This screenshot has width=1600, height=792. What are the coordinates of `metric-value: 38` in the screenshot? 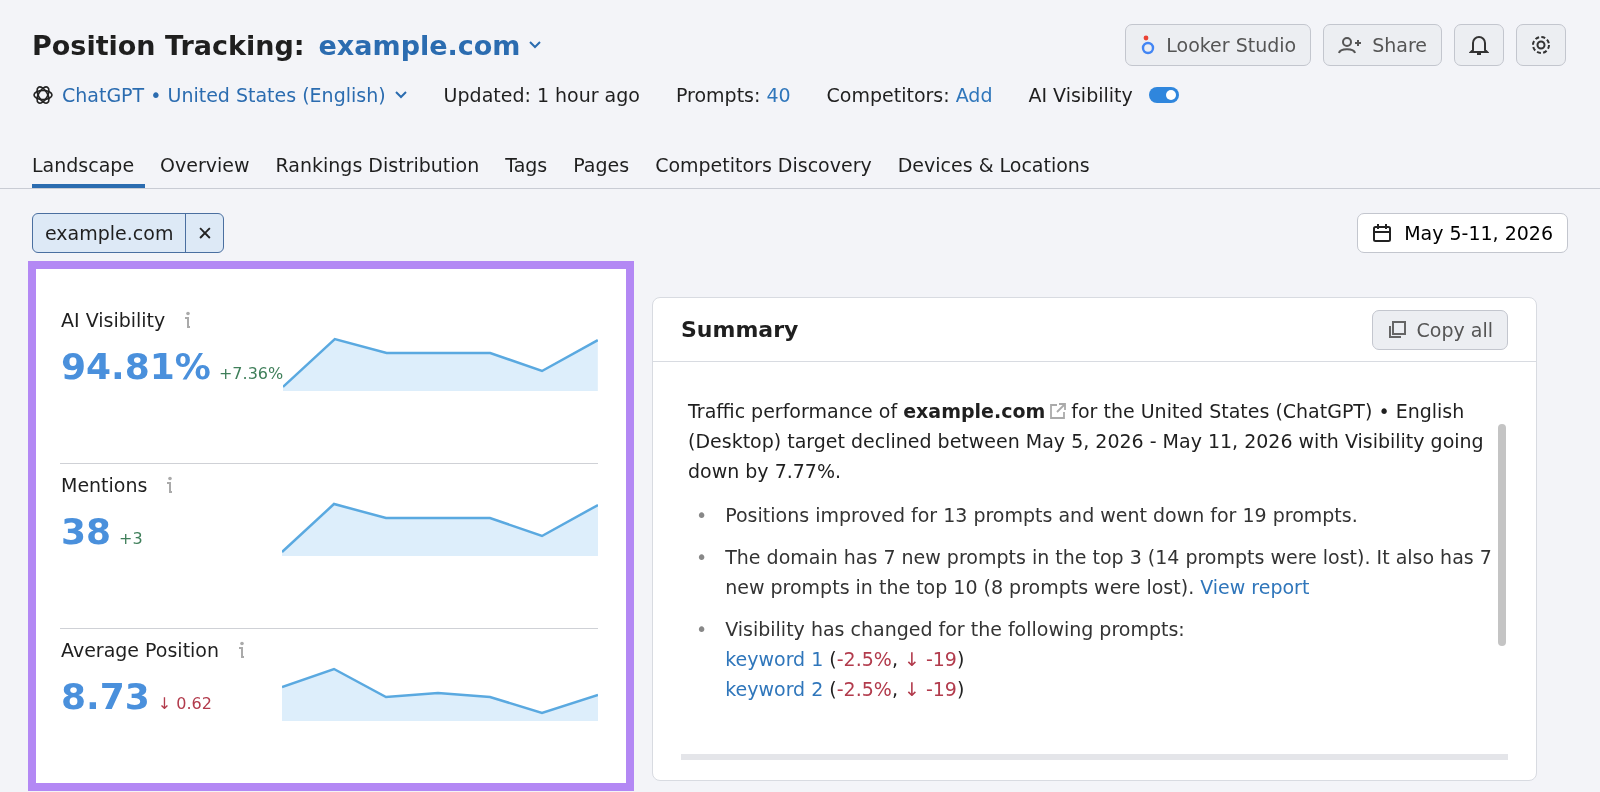 It's located at (86, 531).